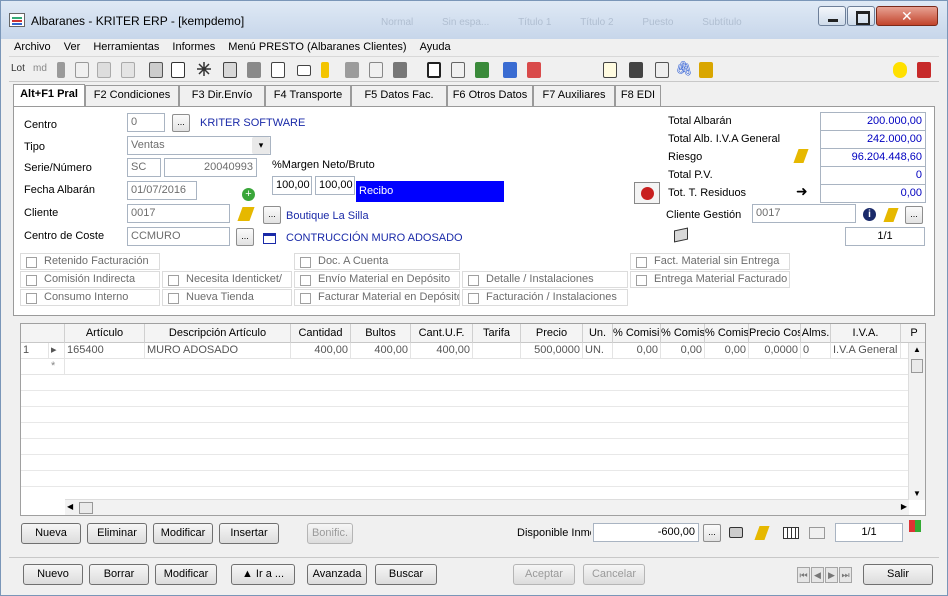 The width and height of the screenshot is (948, 596). What do you see at coordinates (304, 70) in the screenshot?
I see `window-icon` at bounding box center [304, 70].